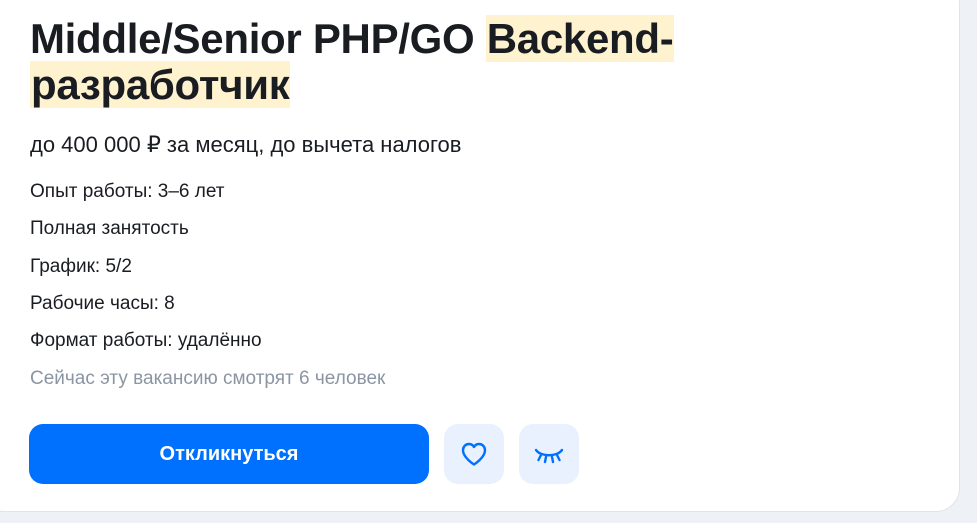  Describe the element at coordinates (229, 454) in the screenshot. I see `apply-button: Откликнуться` at that location.